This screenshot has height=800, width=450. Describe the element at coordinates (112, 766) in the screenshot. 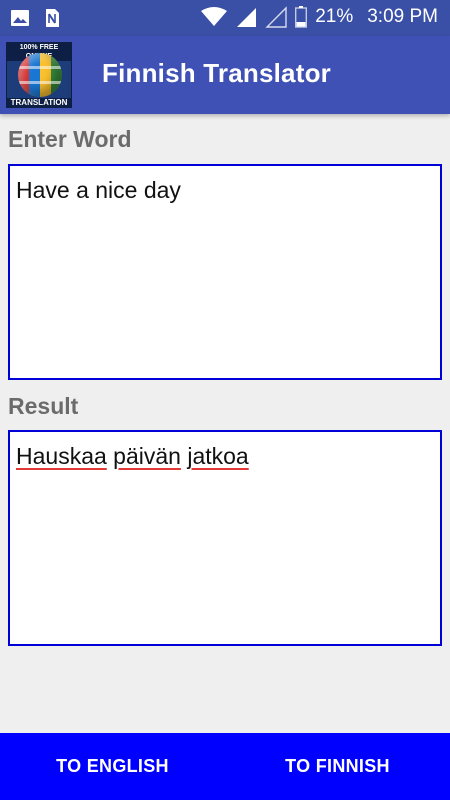

I see `to-english-button: TO ENGLISH` at that location.